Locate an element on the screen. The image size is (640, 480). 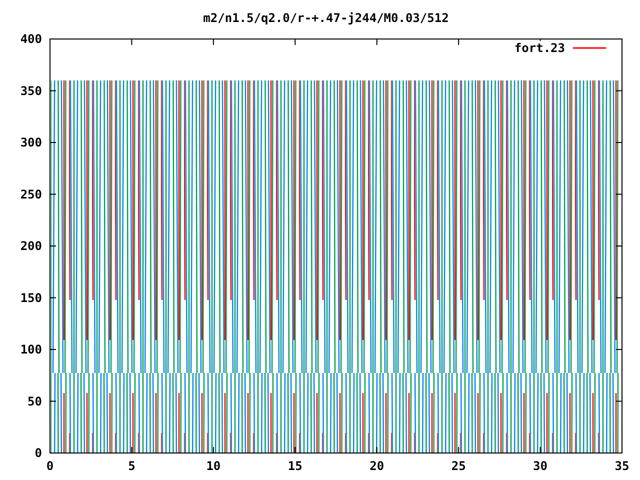
y-tick-label: 200 is located at coordinates (31, 246).